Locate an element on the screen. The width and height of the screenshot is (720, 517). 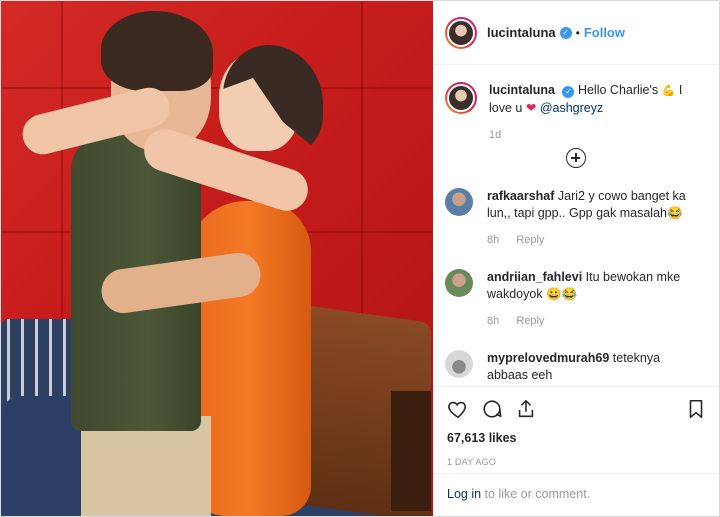
khaki-pants is located at coordinates (146, 466).